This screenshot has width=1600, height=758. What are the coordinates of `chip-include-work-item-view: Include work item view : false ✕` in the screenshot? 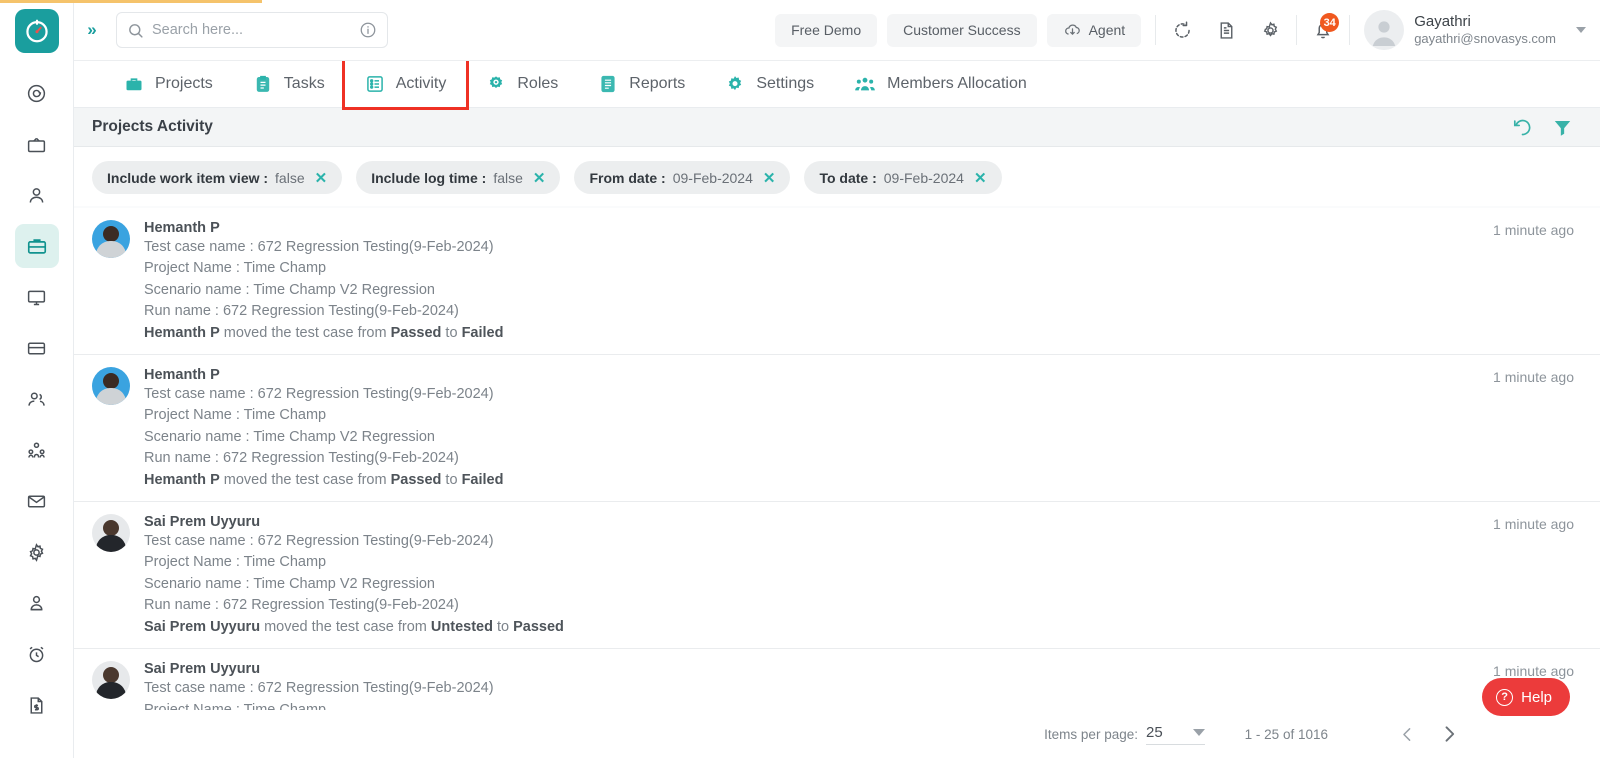 It's located at (217, 177).